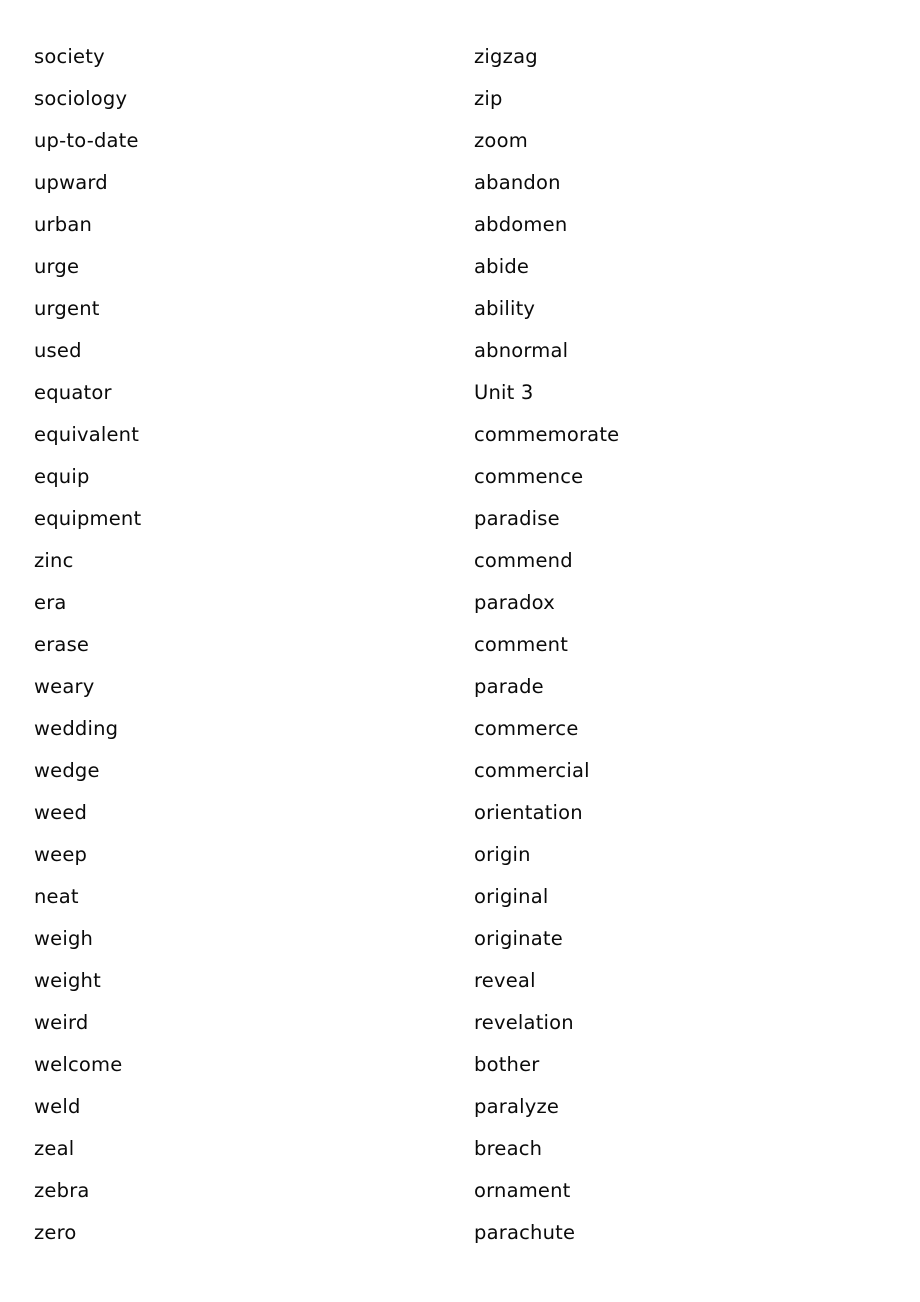  What do you see at coordinates (508, 1148) in the screenshot?
I see `vocabulary-word: breach` at bounding box center [508, 1148].